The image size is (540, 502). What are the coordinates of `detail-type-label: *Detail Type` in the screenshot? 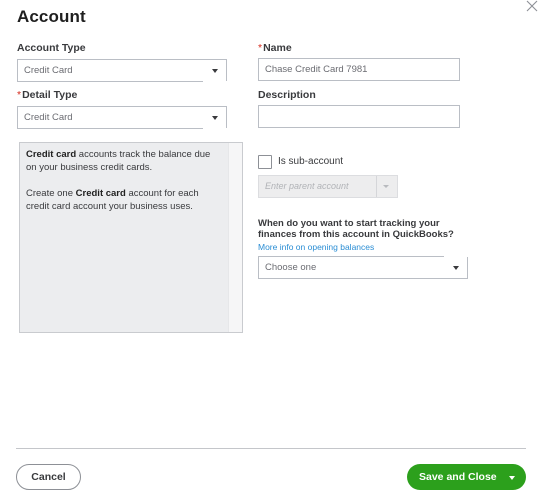 It's located at (47, 95).